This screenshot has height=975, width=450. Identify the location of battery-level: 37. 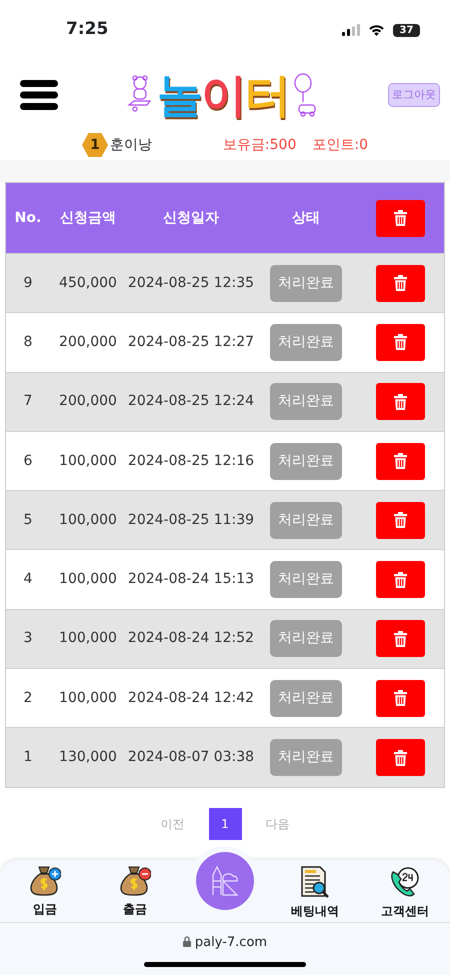
(406, 30).